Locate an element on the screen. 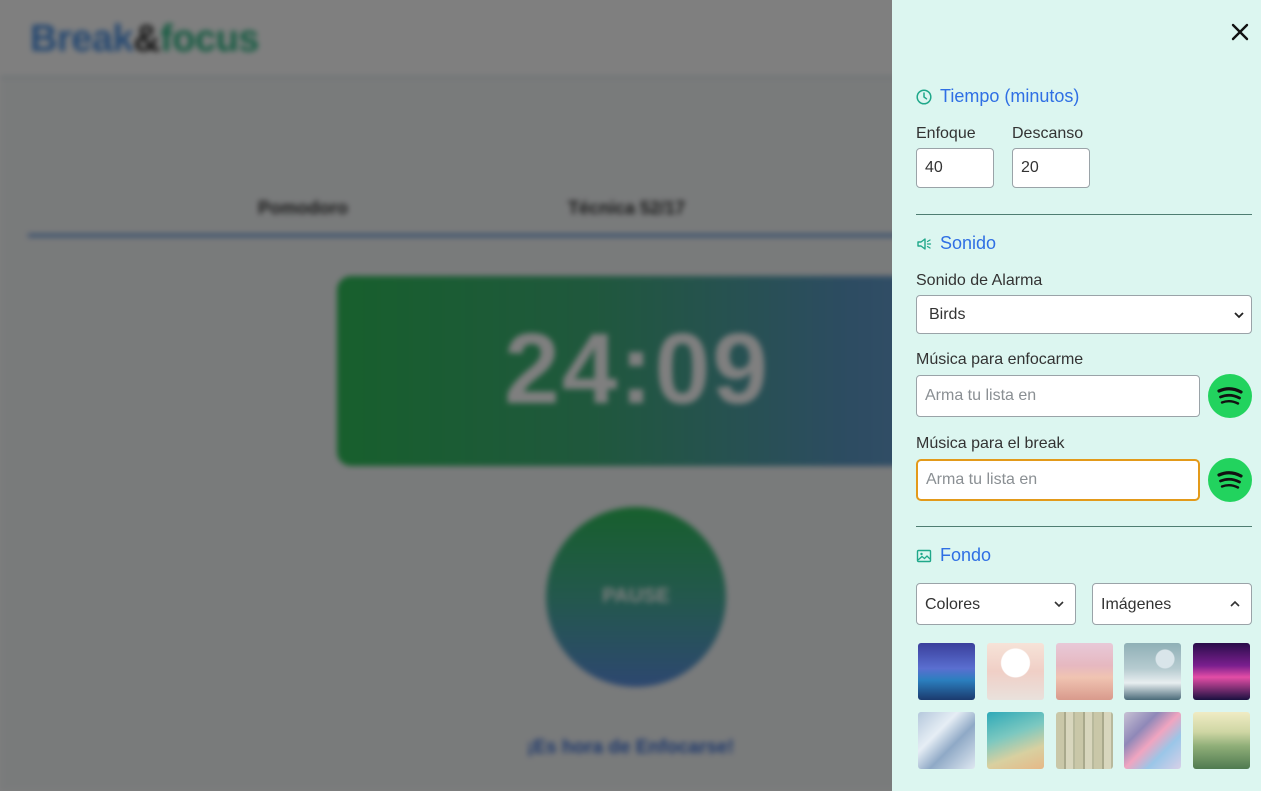  close-button is located at coordinates (1240, 32).